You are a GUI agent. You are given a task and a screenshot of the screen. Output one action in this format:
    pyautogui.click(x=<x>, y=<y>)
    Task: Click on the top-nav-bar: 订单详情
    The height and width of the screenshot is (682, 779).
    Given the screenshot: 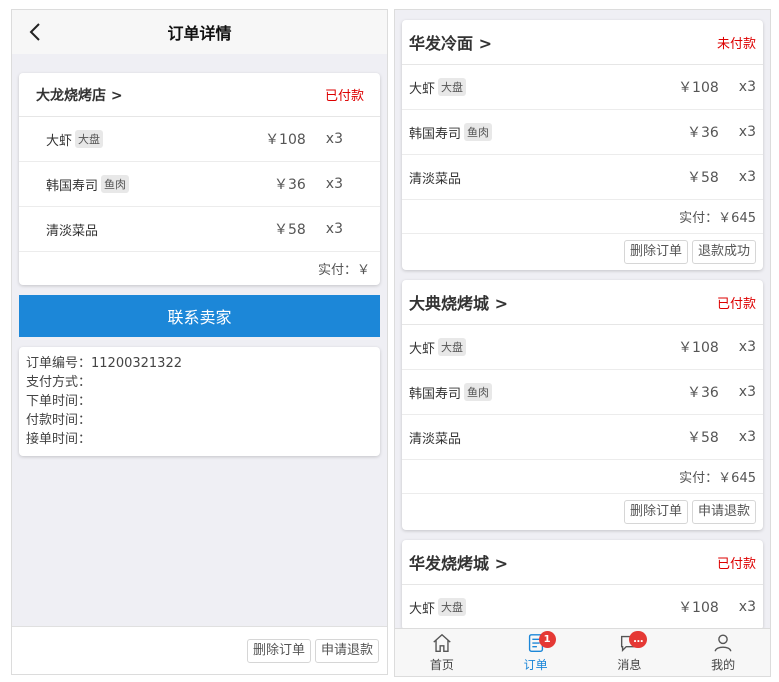 What is the action you would take?
    pyautogui.click(x=199, y=32)
    